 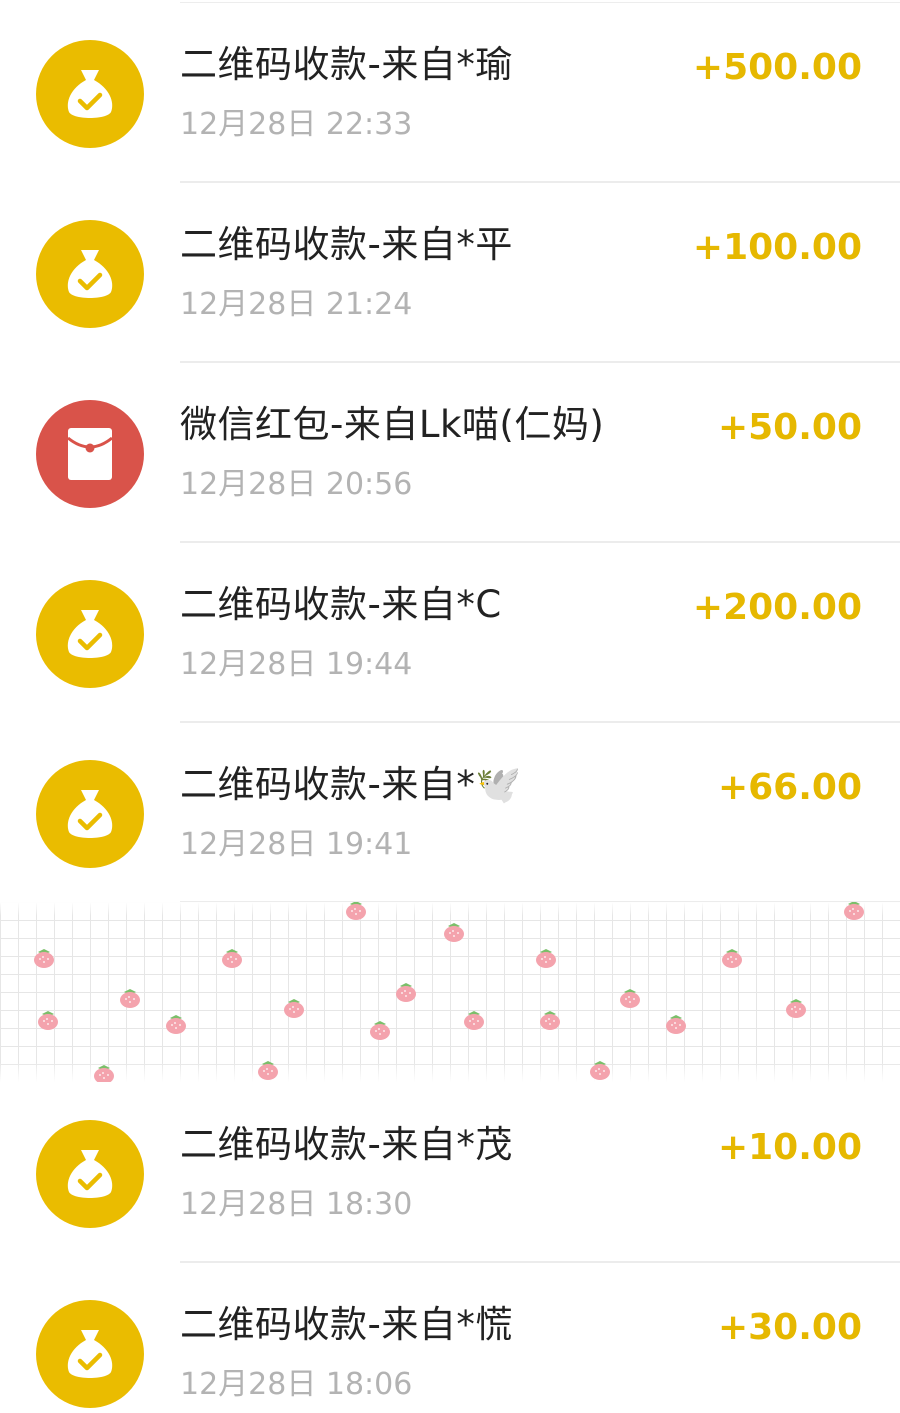 What do you see at coordinates (450, 992) in the screenshot?
I see `strawberry-sticker-overlay` at bounding box center [450, 992].